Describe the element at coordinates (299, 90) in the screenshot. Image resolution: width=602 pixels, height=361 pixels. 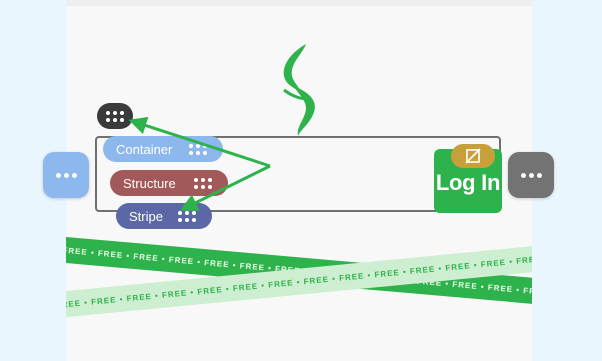
I see `s-swoosh-logo-icon` at that location.